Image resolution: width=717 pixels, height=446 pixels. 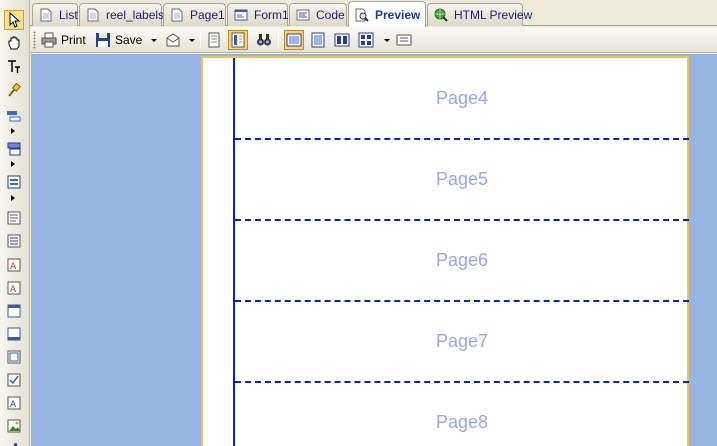 I want to click on code-icon, so click(x=303, y=15).